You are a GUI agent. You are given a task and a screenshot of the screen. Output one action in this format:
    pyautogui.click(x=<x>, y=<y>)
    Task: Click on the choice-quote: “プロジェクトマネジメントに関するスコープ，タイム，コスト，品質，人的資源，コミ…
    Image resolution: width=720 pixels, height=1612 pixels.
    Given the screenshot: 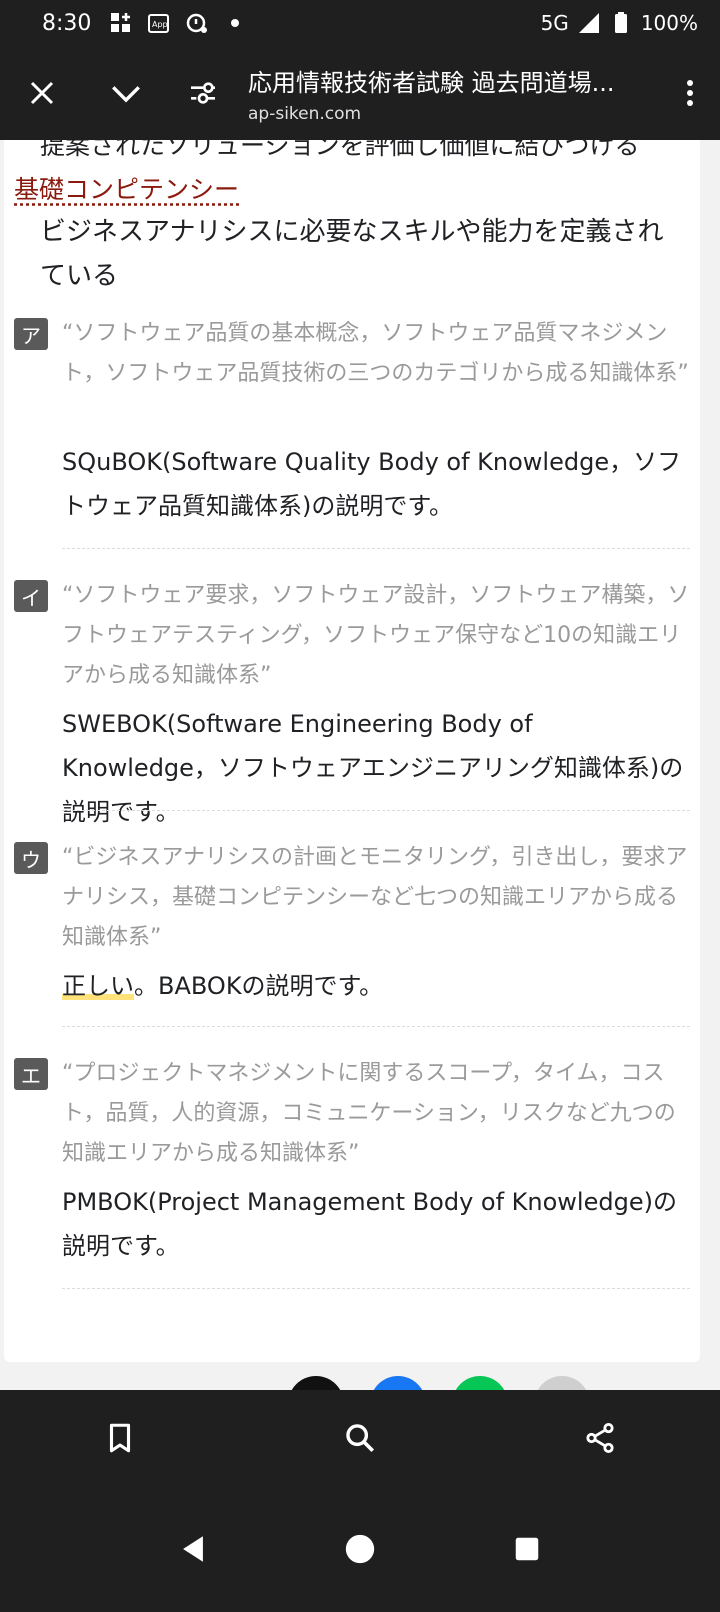 What is the action you would take?
    pyautogui.click(x=369, y=1113)
    